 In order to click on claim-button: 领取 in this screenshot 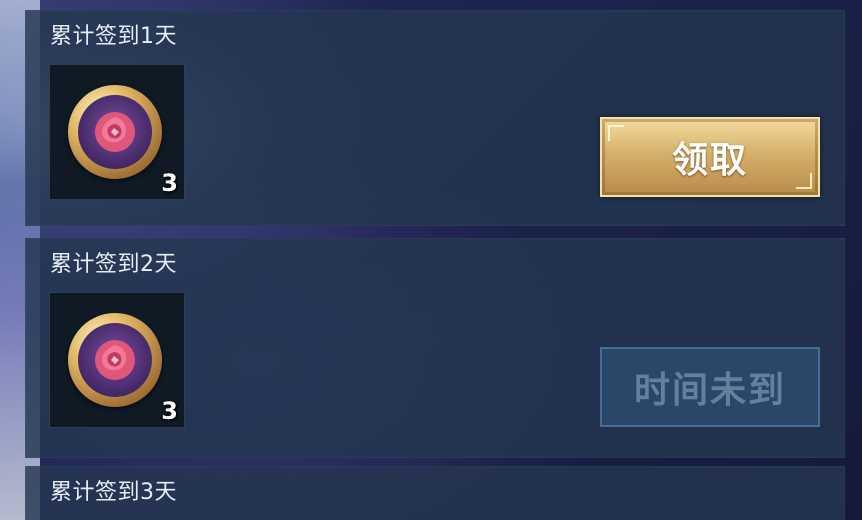, I will do `click(710, 157)`.